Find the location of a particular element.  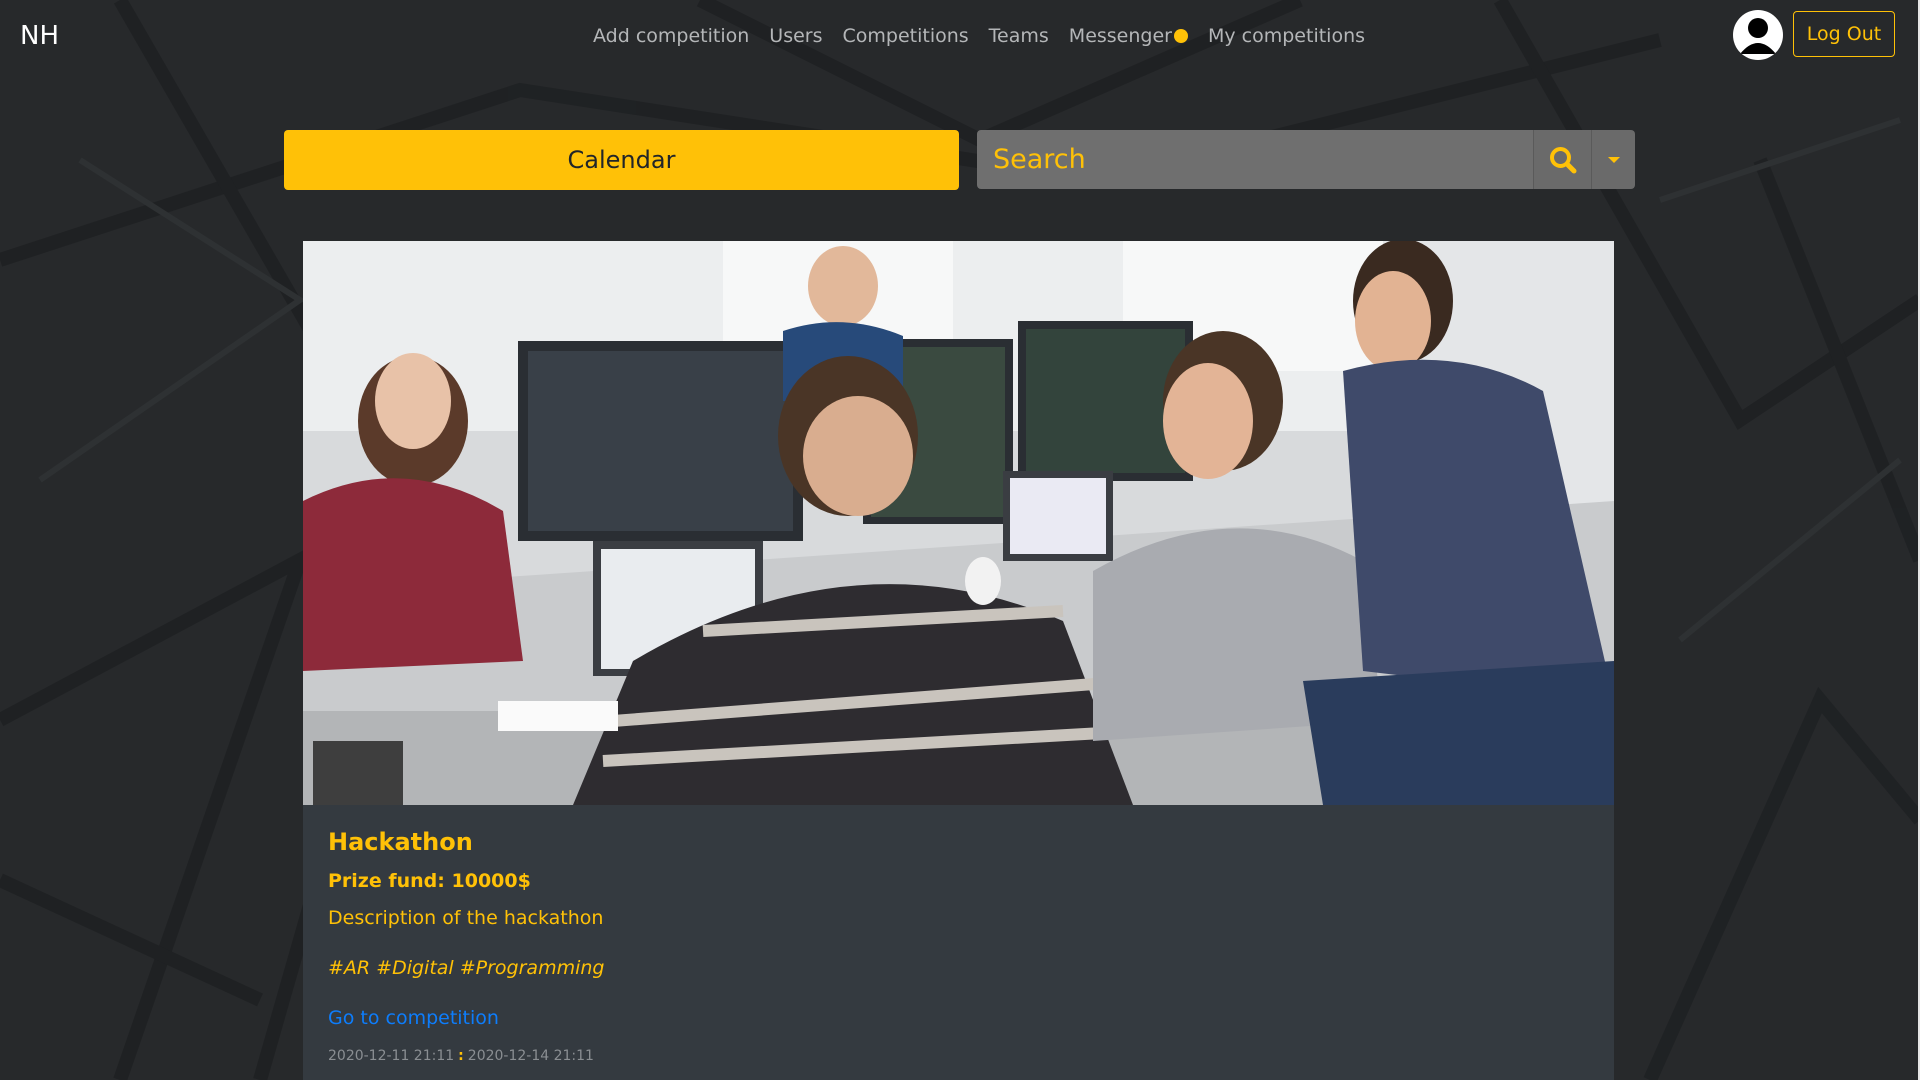

logout-button: Log Out is located at coordinates (1844, 34).